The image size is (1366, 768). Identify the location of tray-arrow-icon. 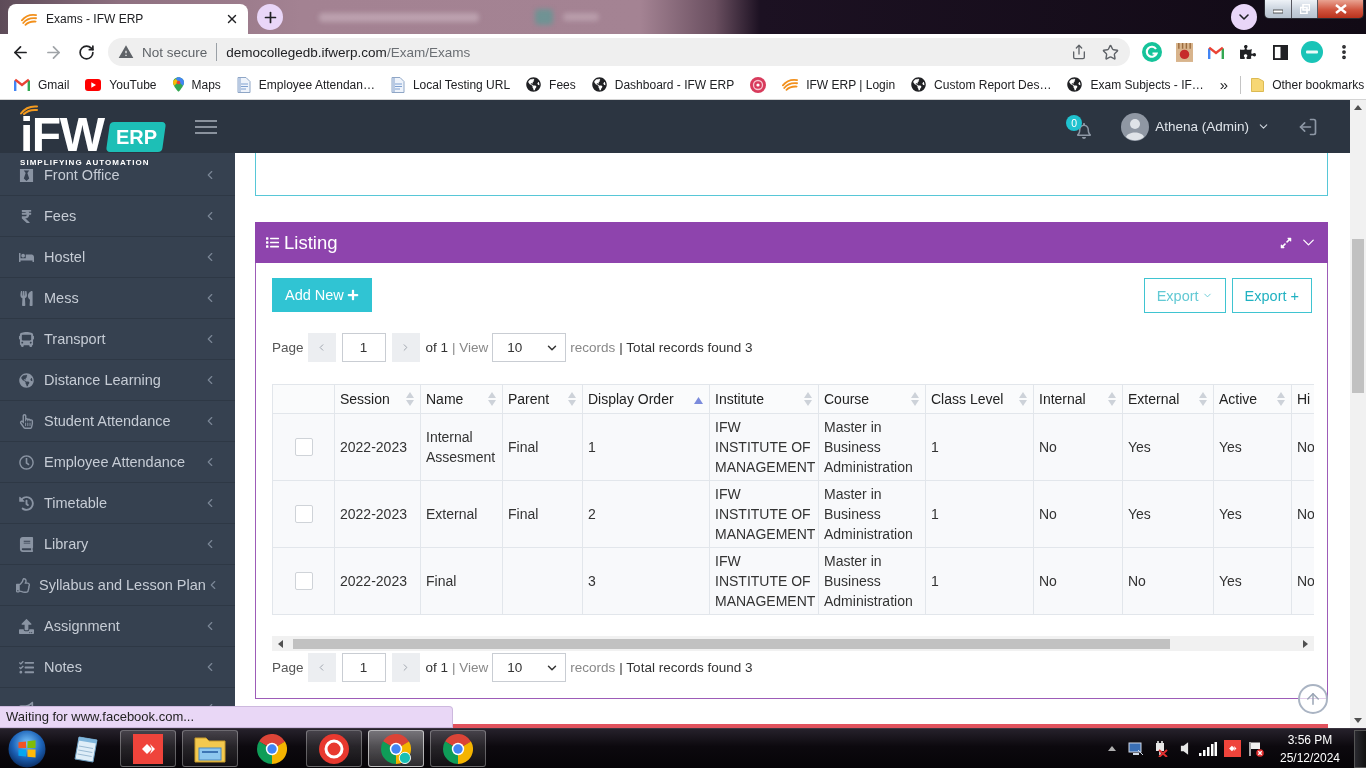
(1112, 748).